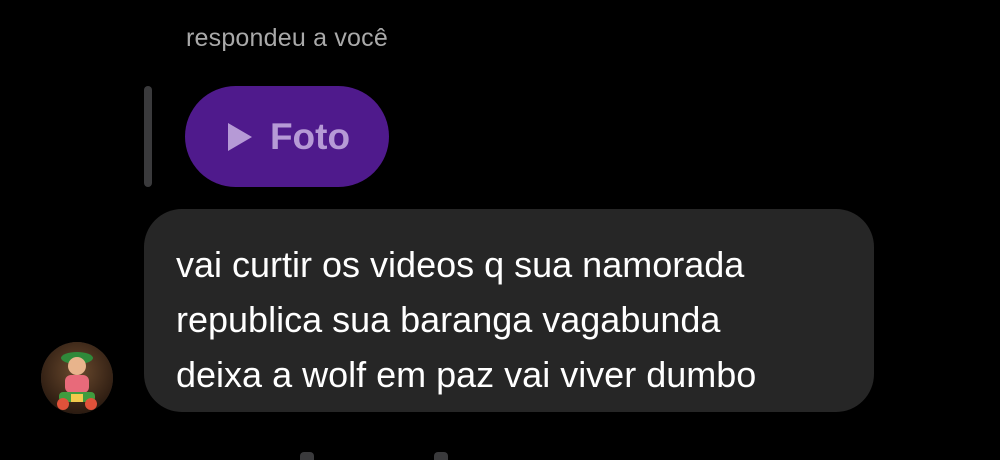 The image size is (1000, 460). What do you see at coordinates (239, 136) in the screenshot?
I see `play-icon` at bounding box center [239, 136].